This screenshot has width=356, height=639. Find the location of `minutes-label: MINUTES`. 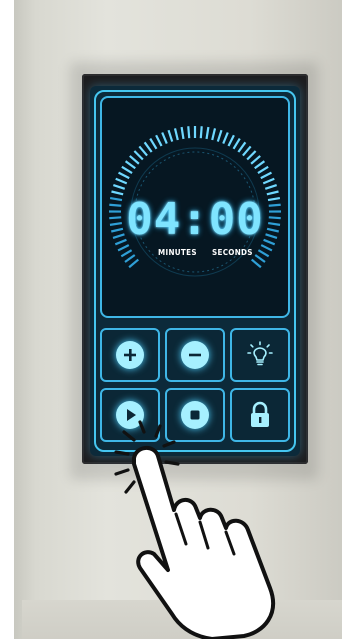

minutes-label: MINUTES is located at coordinates (177, 252).